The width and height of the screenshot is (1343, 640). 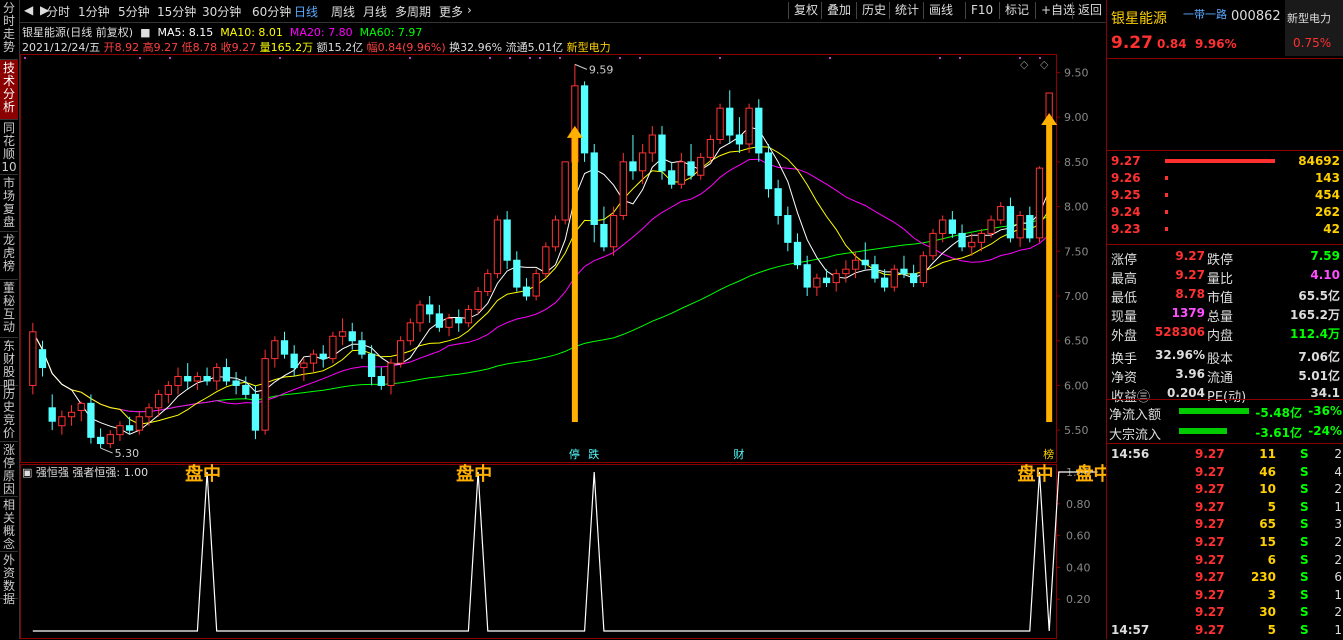 What do you see at coordinates (1267, 471) in the screenshot?
I see `tick-volume: 46` at bounding box center [1267, 471].